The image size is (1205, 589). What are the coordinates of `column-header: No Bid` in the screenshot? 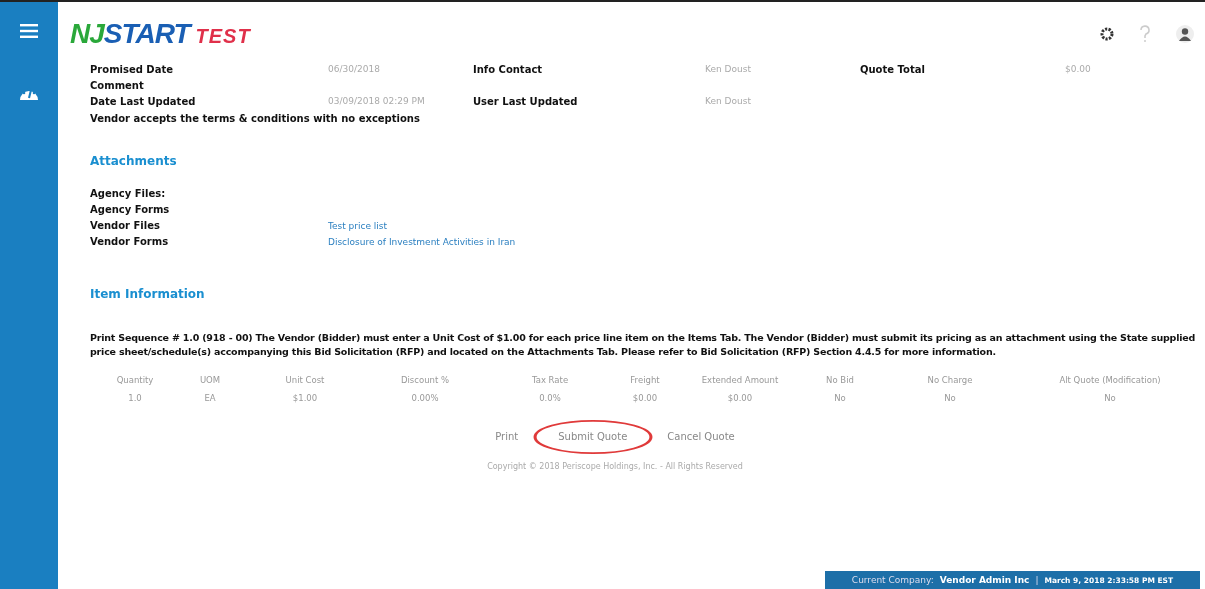 It's located at (840, 379).